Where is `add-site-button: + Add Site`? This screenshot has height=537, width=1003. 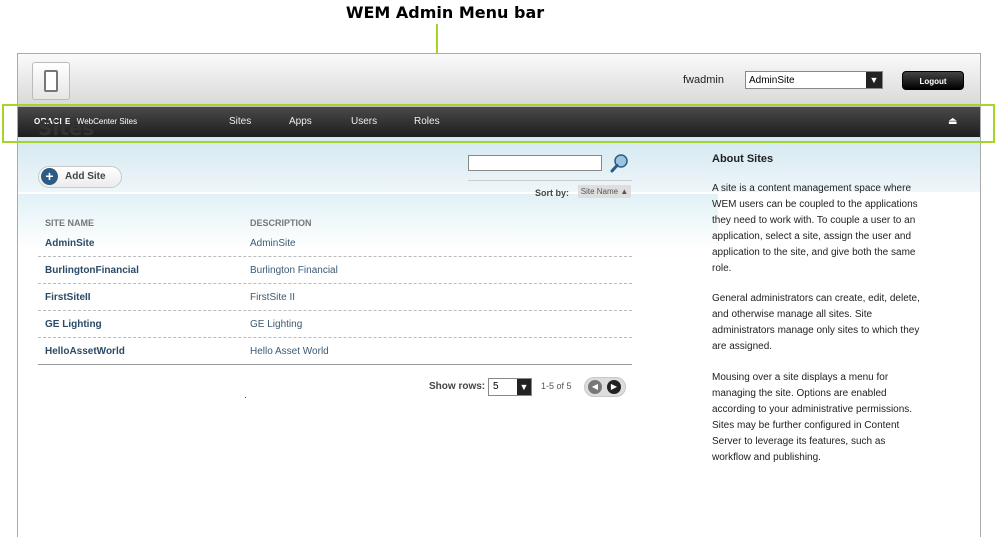 add-site-button: + Add Site is located at coordinates (80, 177).